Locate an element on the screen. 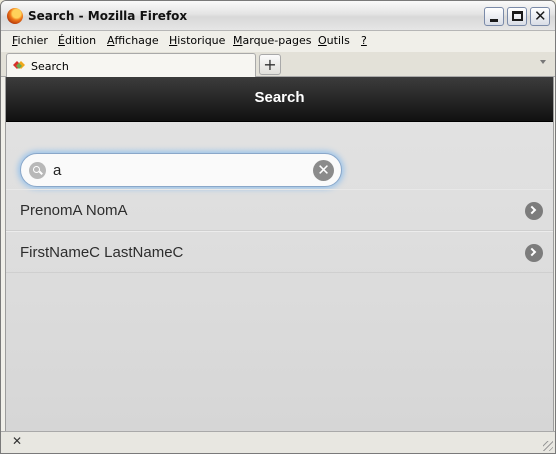 This screenshot has height=454, width=556. tab-list-dropdown-icon is located at coordinates (543, 62).